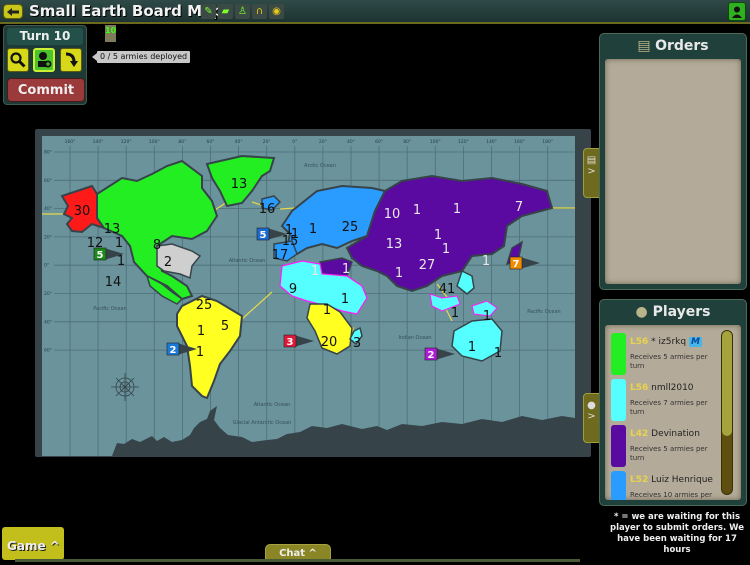  I want to click on vision-icon: ◉, so click(276, 11).